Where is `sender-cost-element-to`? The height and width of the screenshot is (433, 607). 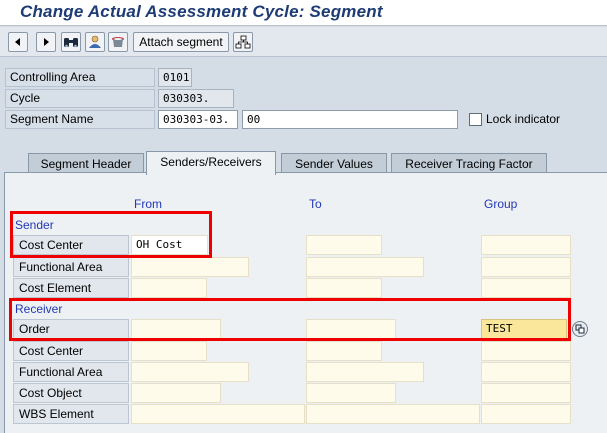
sender-cost-element-to is located at coordinates (344, 288).